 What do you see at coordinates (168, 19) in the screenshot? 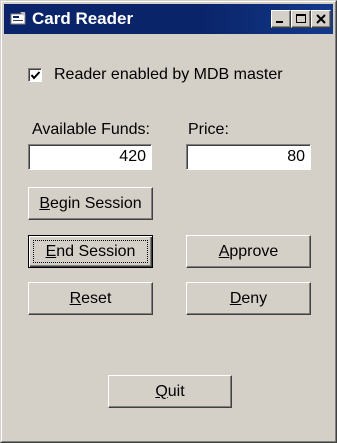
I see `title-bar: Card Reader` at bounding box center [168, 19].